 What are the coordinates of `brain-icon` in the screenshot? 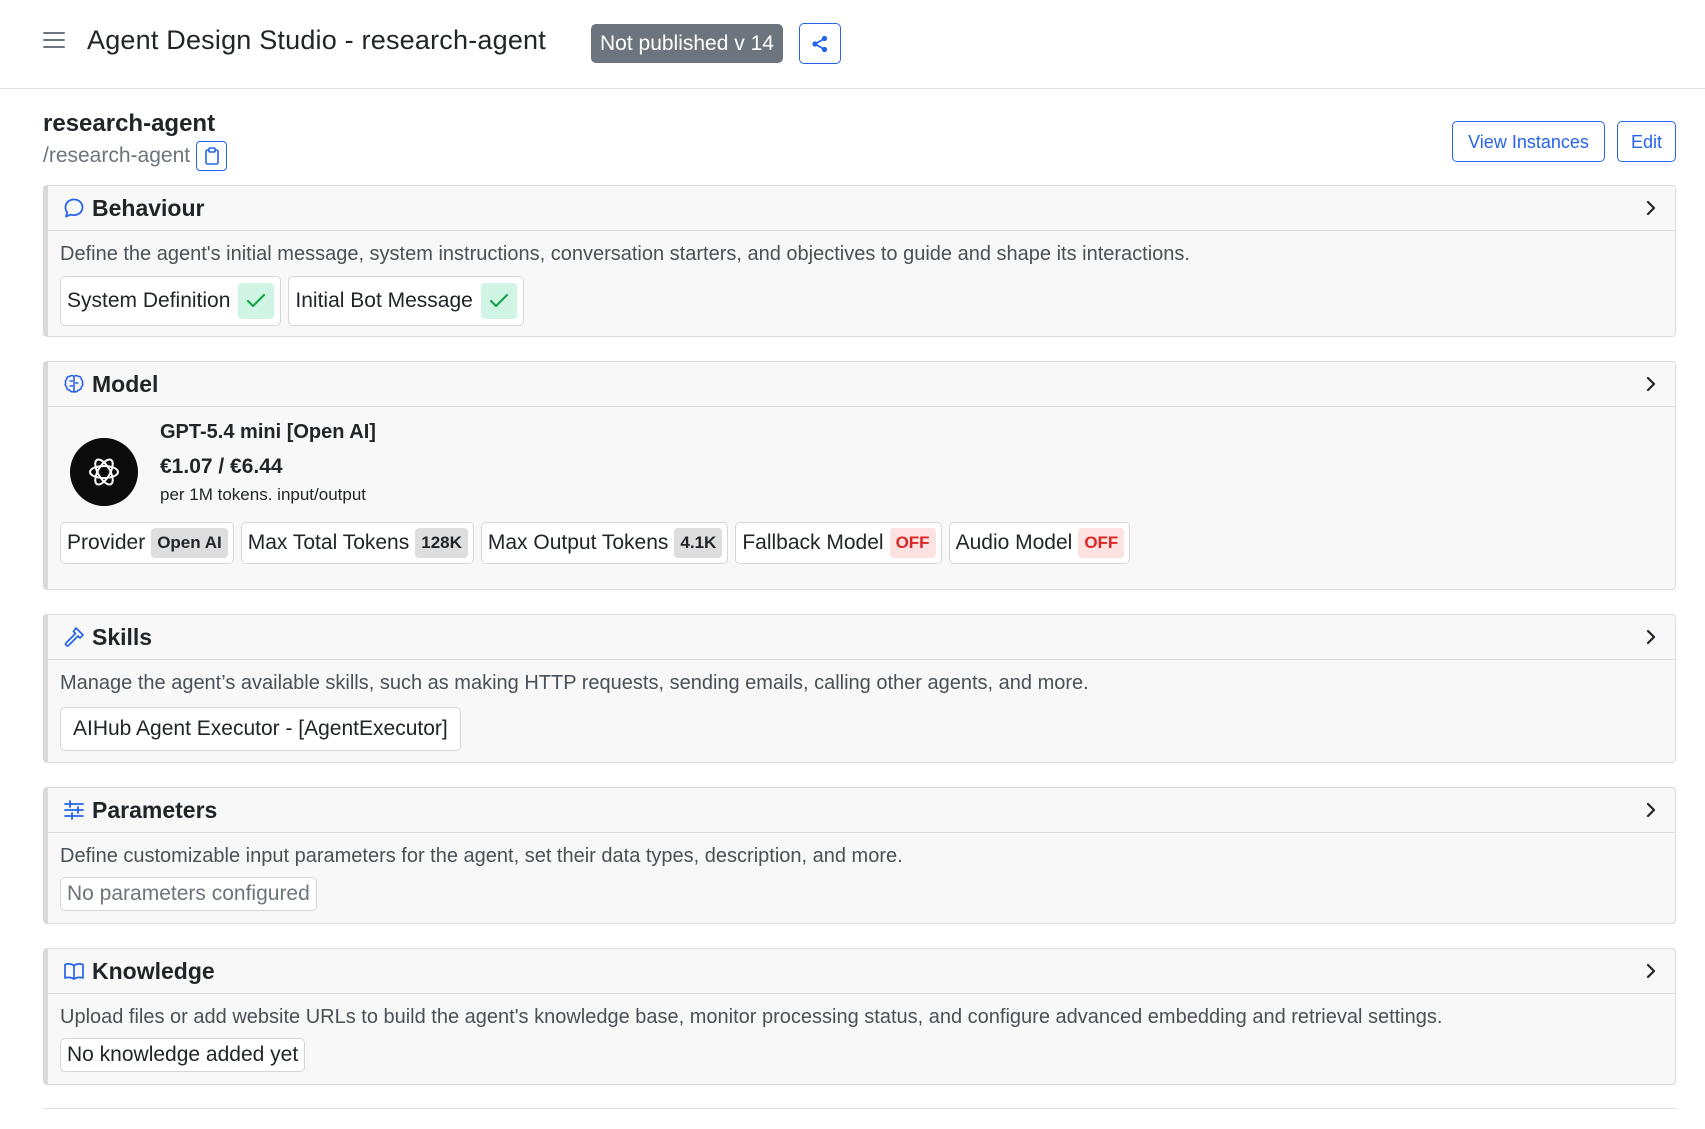 It's located at (74, 384).